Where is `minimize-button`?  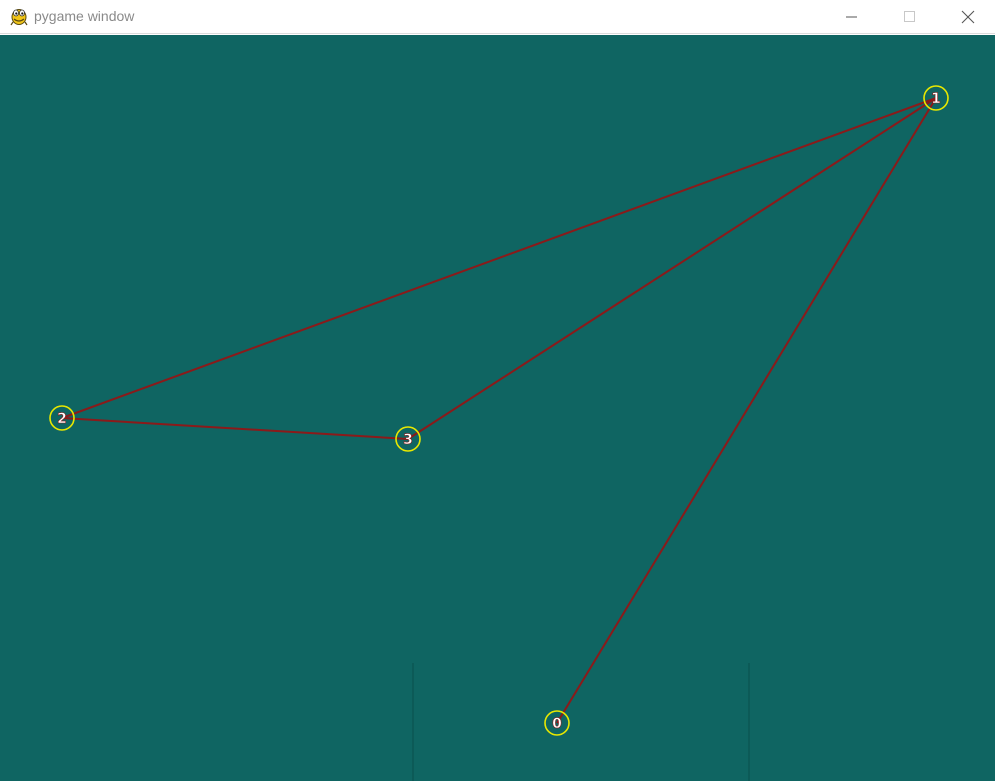 minimize-button is located at coordinates (852, 16).